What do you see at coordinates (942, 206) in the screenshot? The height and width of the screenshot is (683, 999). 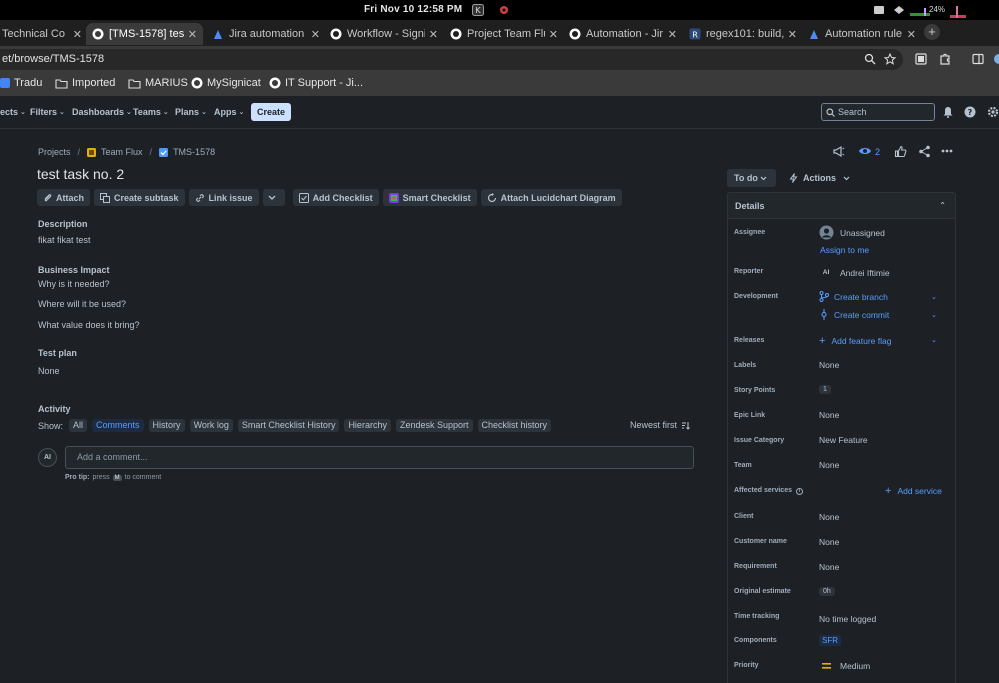 I see `chevron-up-icon: ⌃` at bounding box center [942, 206].